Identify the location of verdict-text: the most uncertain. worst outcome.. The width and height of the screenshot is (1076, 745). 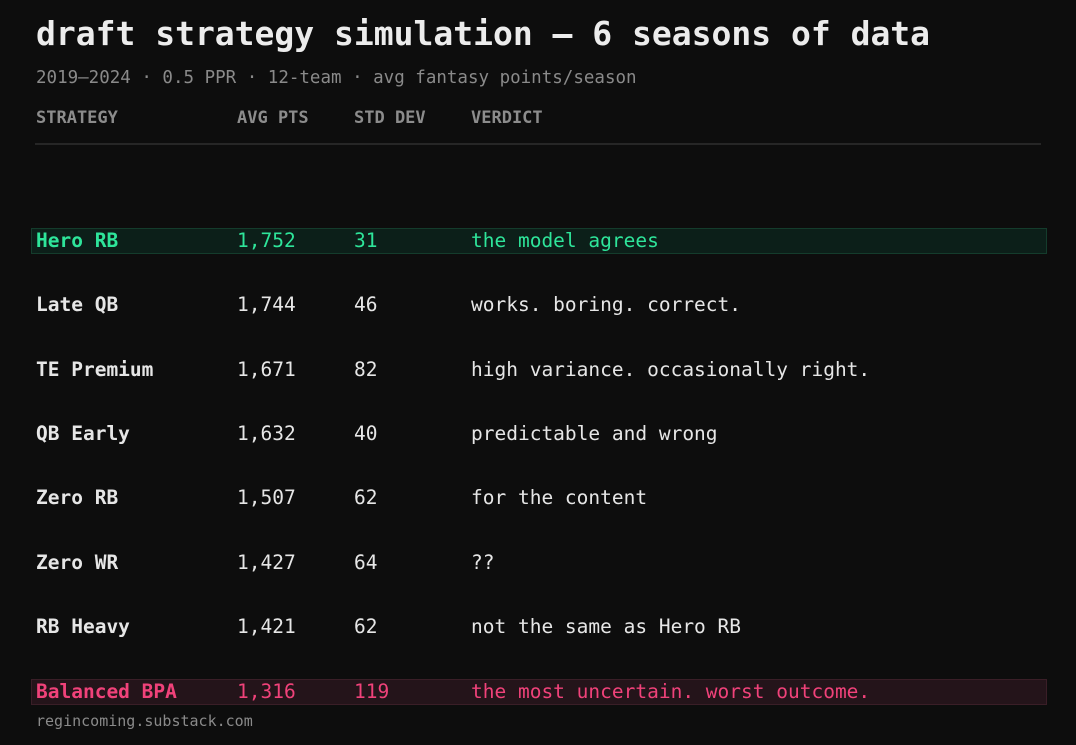
(671, 691).